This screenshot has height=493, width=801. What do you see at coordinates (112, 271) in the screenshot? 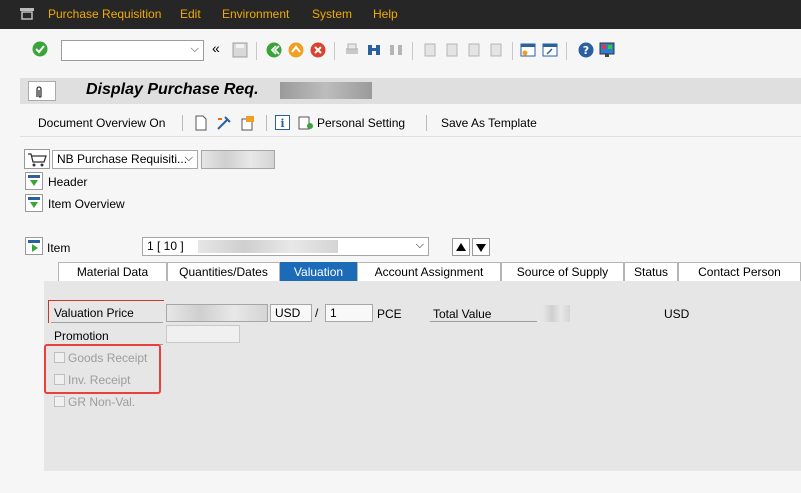
I see `tab-material-data: Material Data` at bounding box center [112, 271].